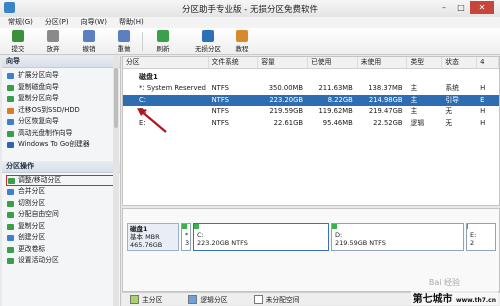 This screenshot has width=500, height=306. I want to click on wizard-item: 迁移OS到SSD/HDD, so click(61, 111).